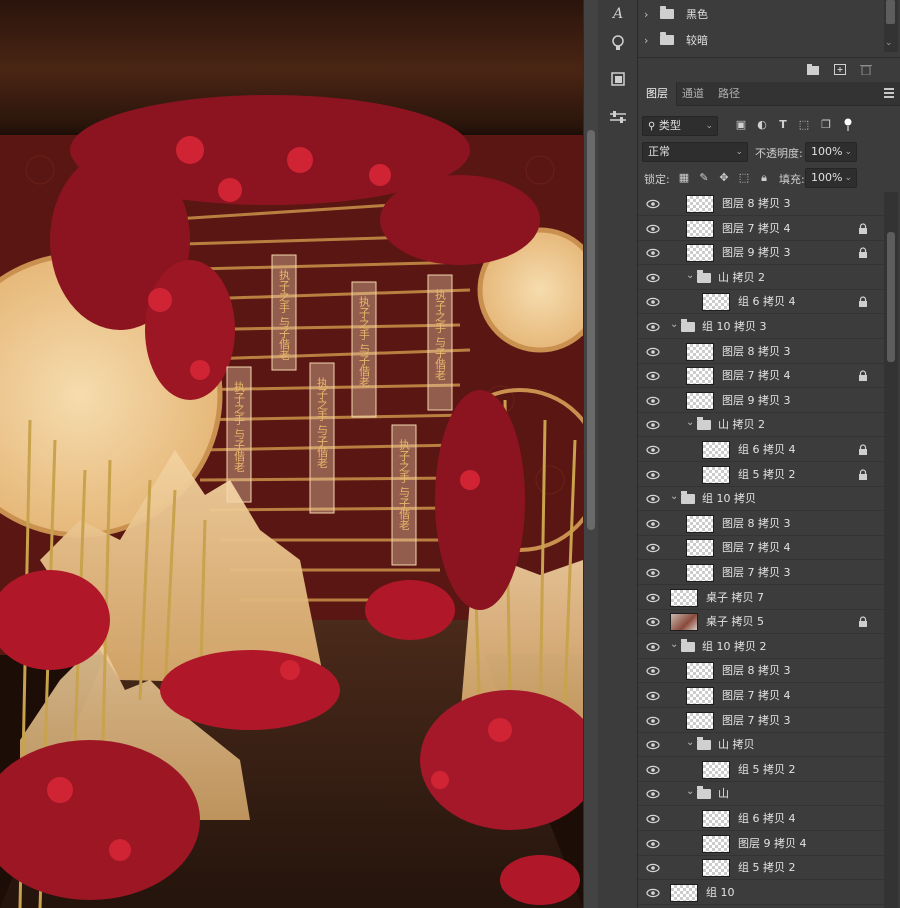 This screenshot has width=900, height=908. What do you see at coordinates (761, 794) in the screenshot?
I see `layer-group-row: ⌄ 山` at bounding box center [761, 794].